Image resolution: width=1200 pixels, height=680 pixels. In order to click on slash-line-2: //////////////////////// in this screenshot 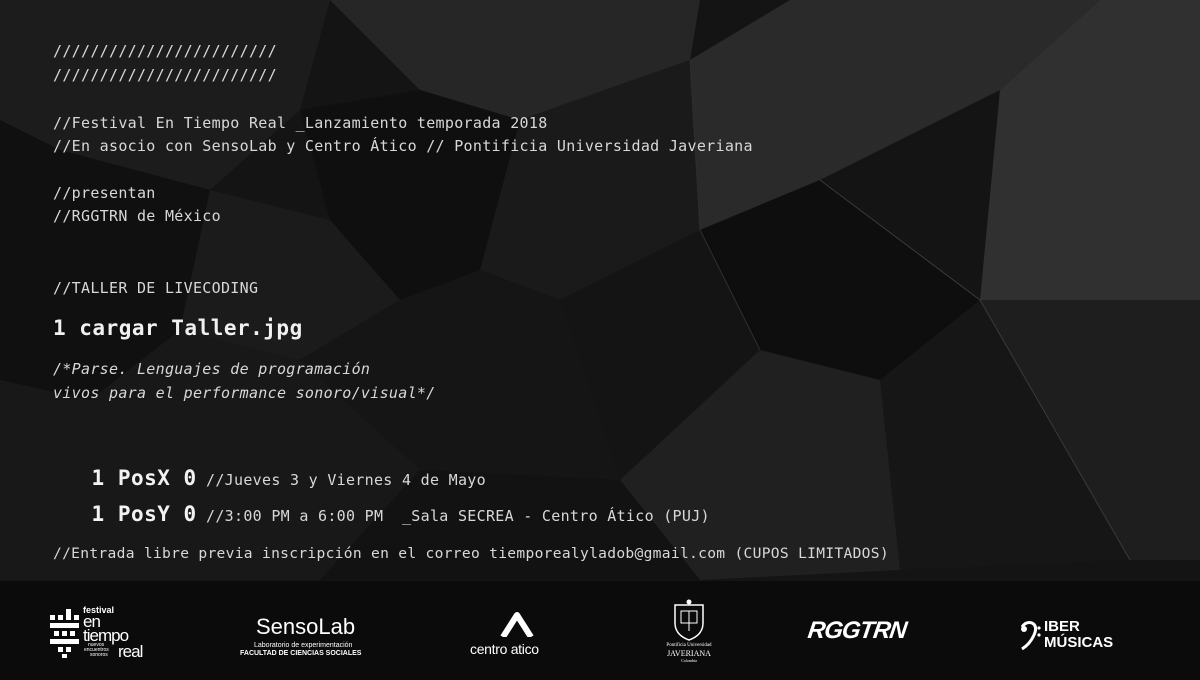, I will do `click(165, 75)`.